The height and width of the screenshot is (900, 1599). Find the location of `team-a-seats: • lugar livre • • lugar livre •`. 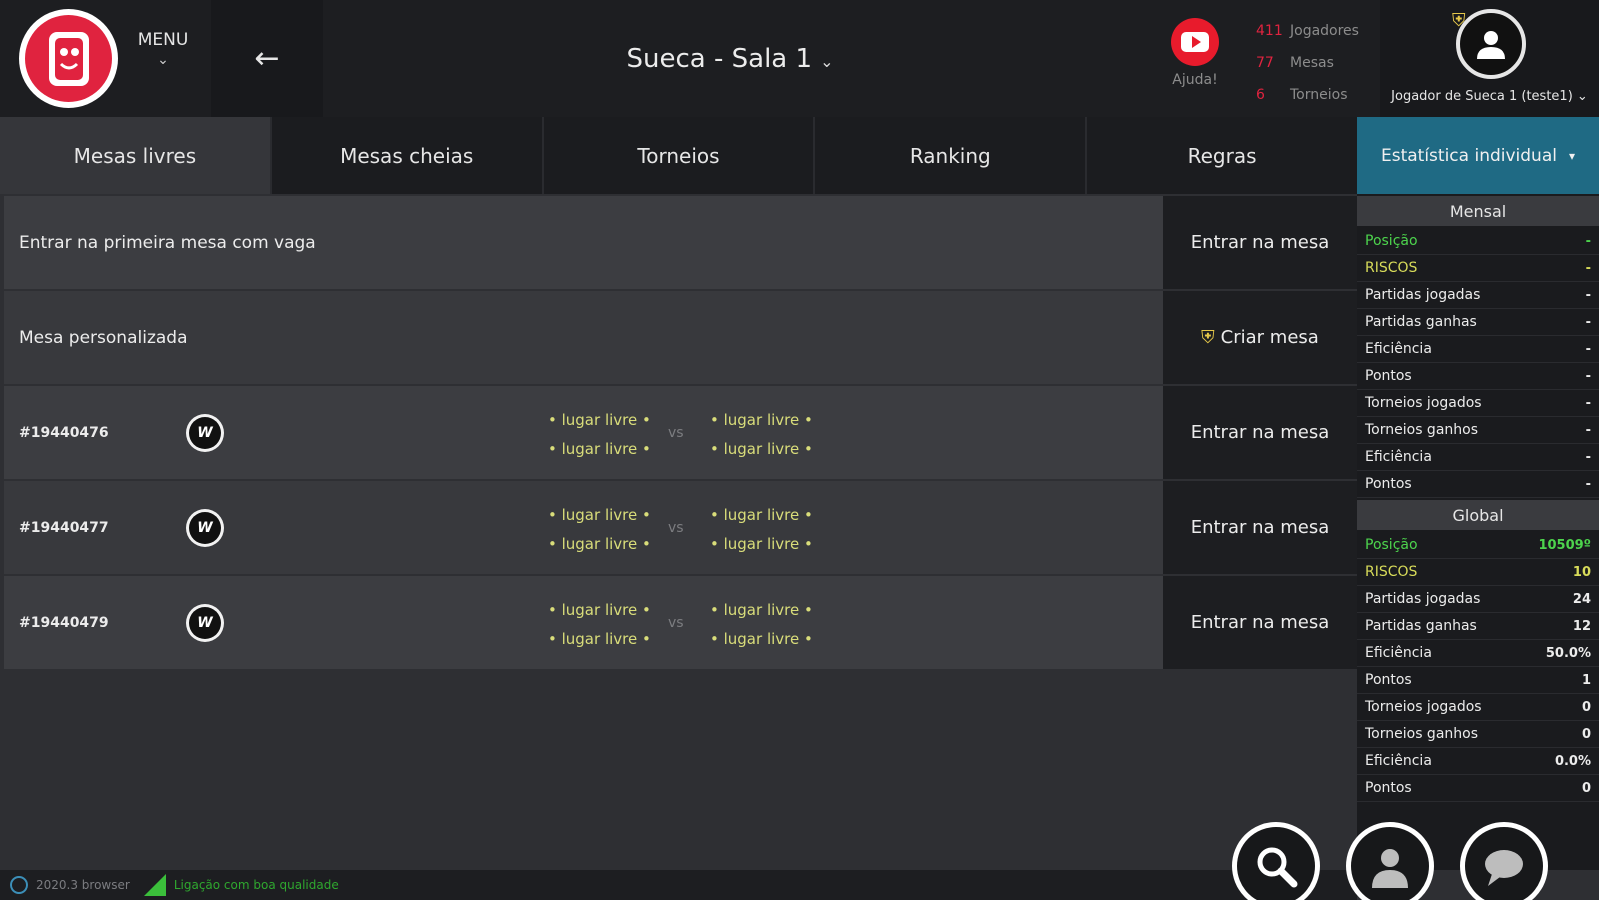

team-a-seats: • lugar livre • • lugar livre • is located at coordinates (599, 530).